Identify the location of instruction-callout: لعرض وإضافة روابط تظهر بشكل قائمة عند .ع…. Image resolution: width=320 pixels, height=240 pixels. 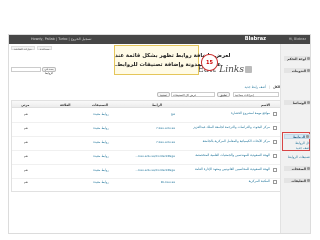
(172, 60).